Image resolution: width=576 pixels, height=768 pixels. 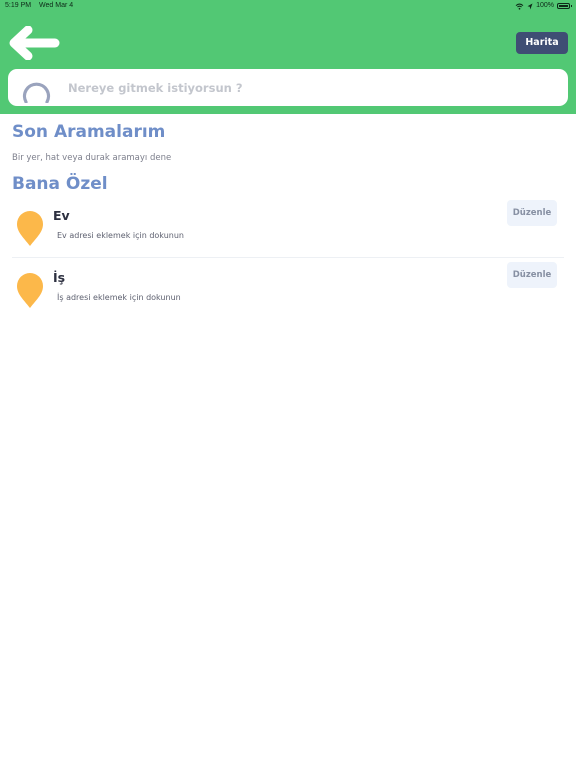 I want to click on search-icon, so click(x=36, y=92).